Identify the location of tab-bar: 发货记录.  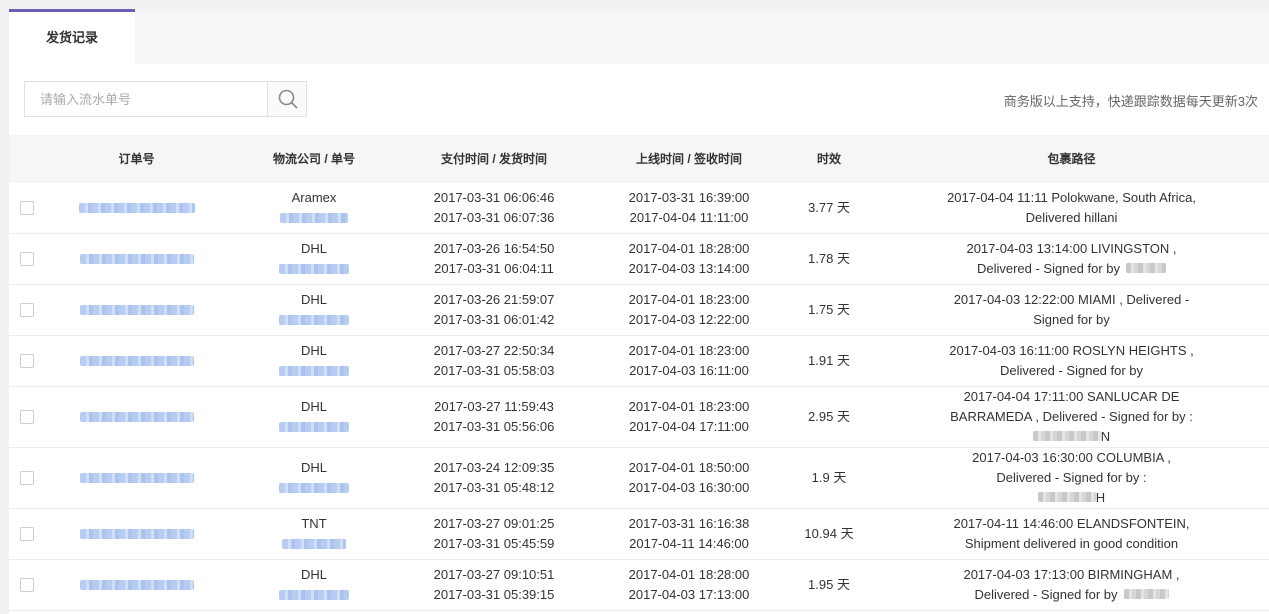
(639, 36).